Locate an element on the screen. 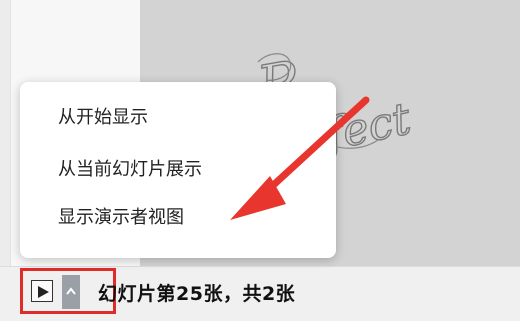 The width and height of the screenshot is (520, 321). menu-item-presenter-view: 显示演示者视图 is located at coordinates (121, 218).